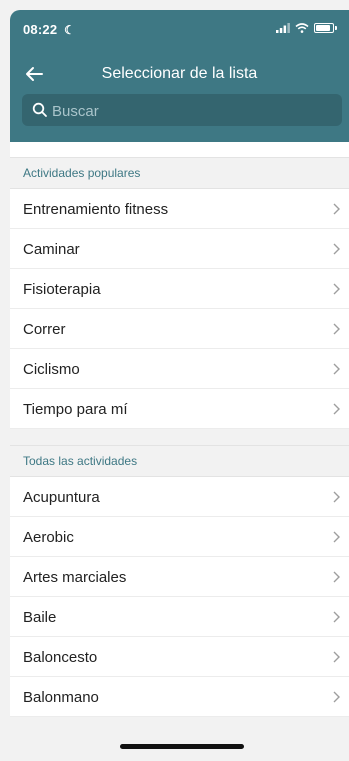 The width and height of the screenshot is (349, 761). I want to click on nav-bar: Seleccionar de la lista, so click(179, 74).